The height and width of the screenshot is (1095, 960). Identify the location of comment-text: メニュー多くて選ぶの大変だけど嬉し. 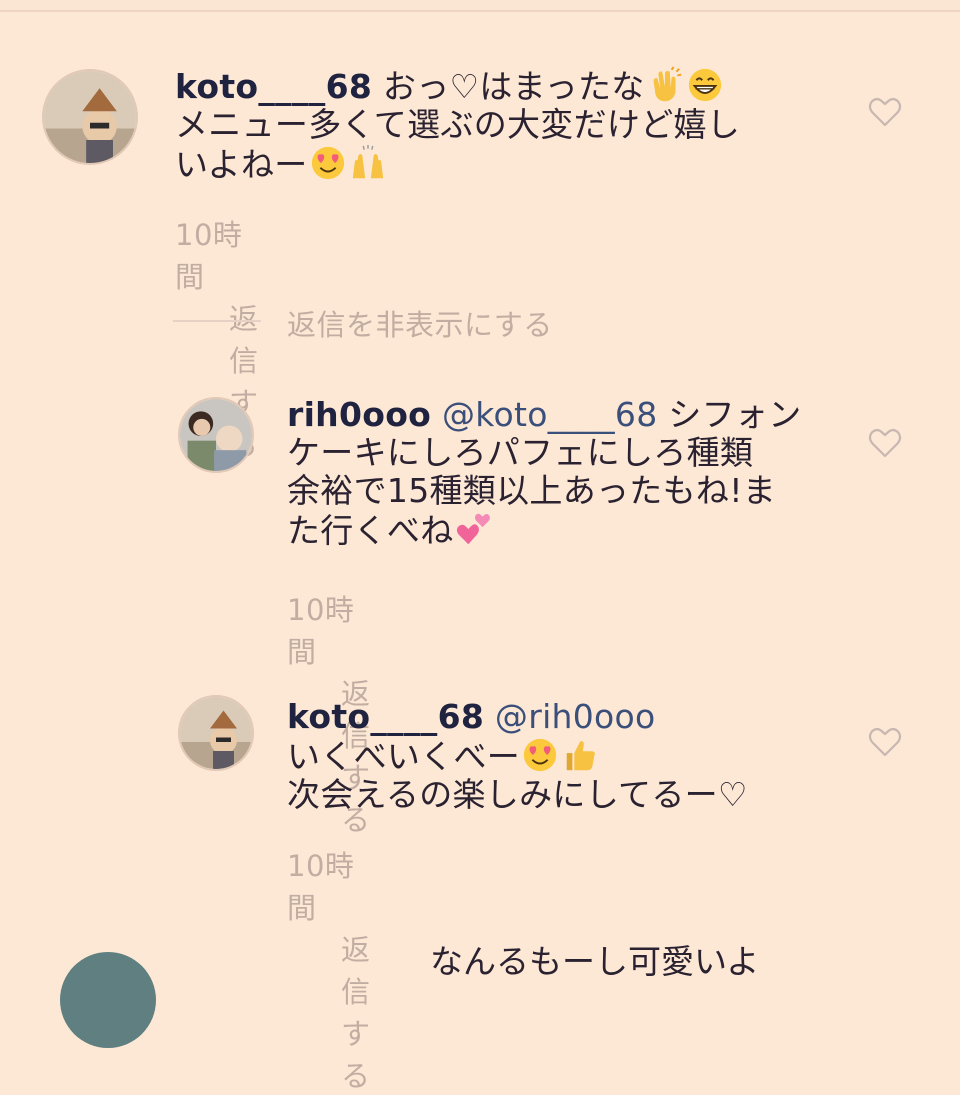
(458, 124).